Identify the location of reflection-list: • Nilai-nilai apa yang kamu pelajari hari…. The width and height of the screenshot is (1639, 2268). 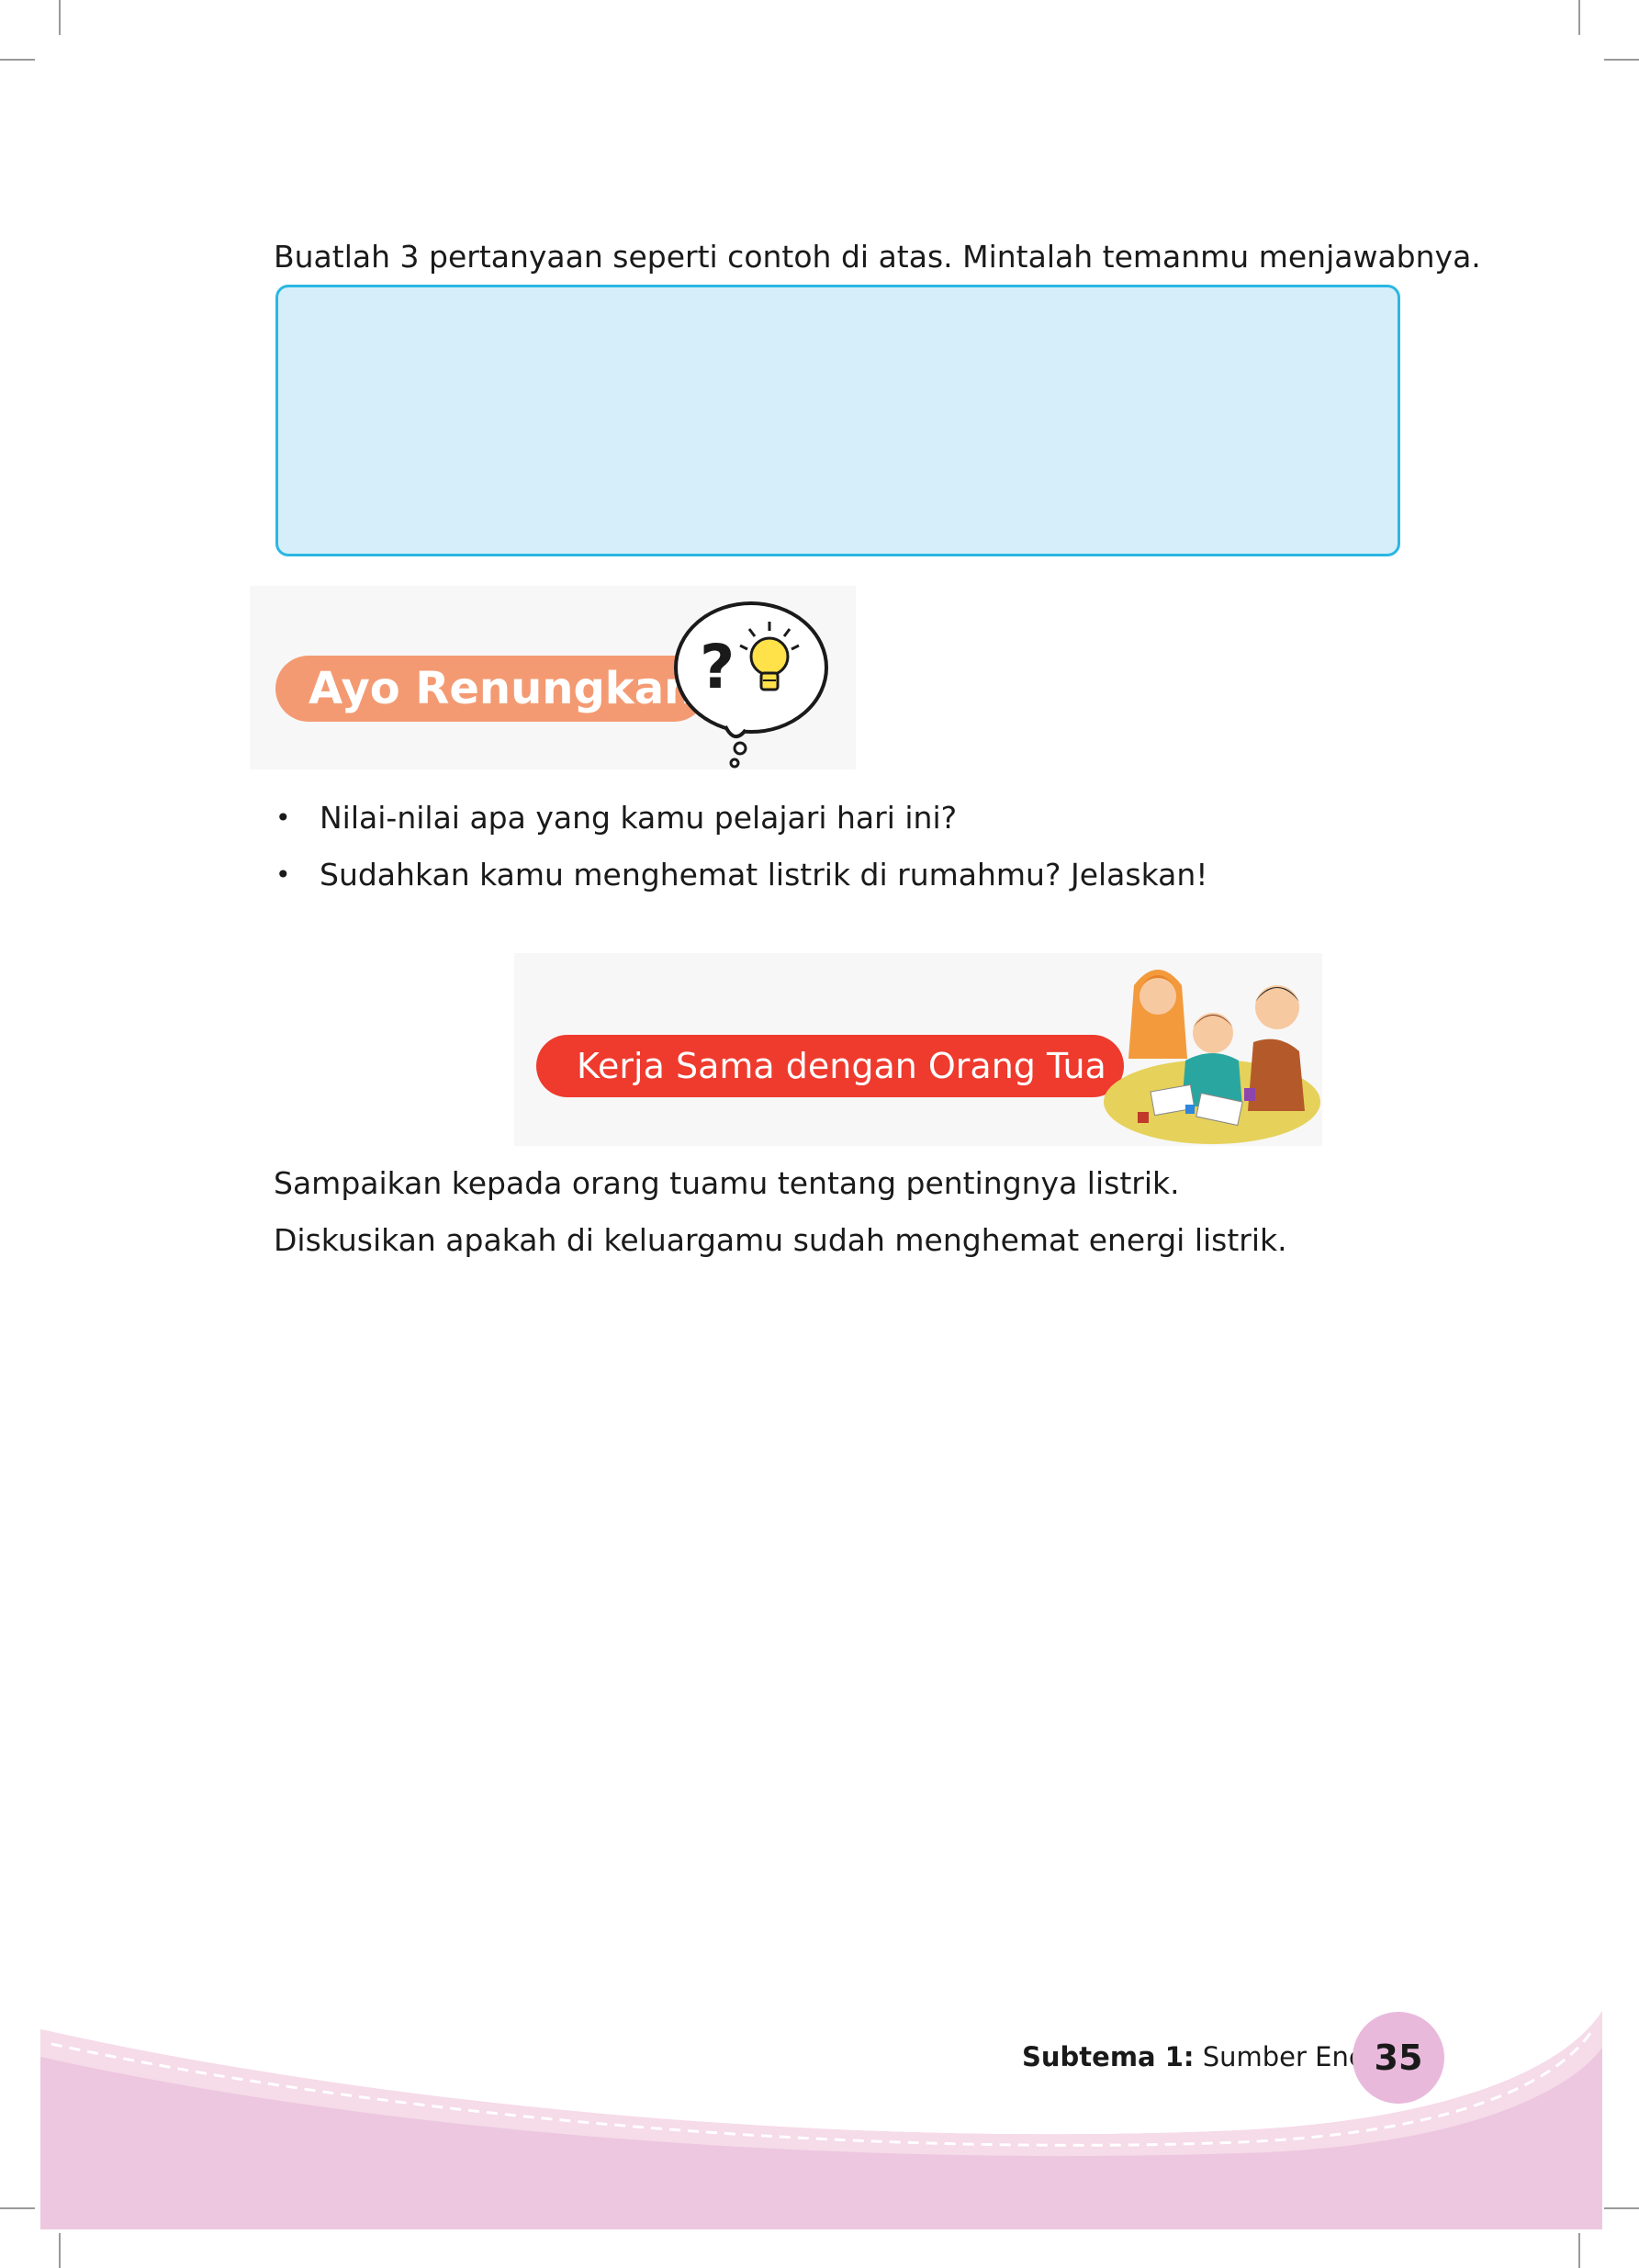
(824, 847).